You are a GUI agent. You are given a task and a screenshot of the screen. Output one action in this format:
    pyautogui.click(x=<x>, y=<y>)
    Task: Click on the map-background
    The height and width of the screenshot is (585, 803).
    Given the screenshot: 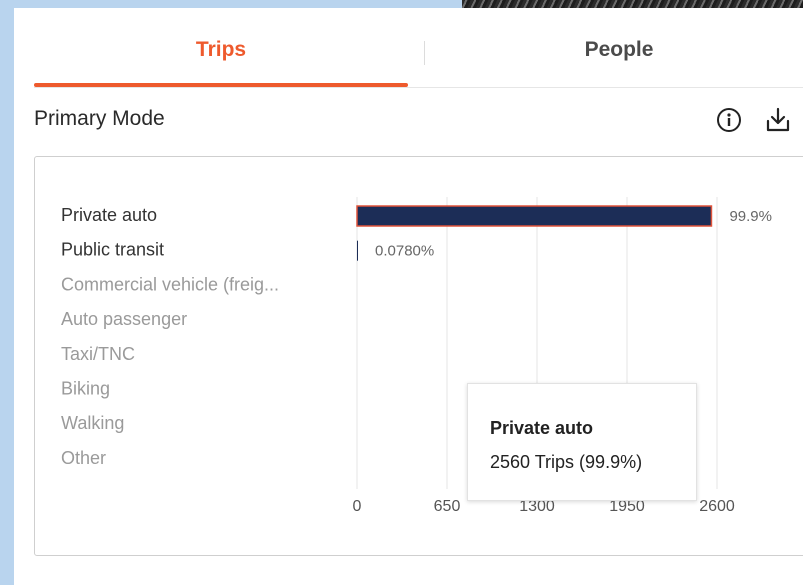 What is the action you would take?
    pyautogui.click(x=632, y=4)
    